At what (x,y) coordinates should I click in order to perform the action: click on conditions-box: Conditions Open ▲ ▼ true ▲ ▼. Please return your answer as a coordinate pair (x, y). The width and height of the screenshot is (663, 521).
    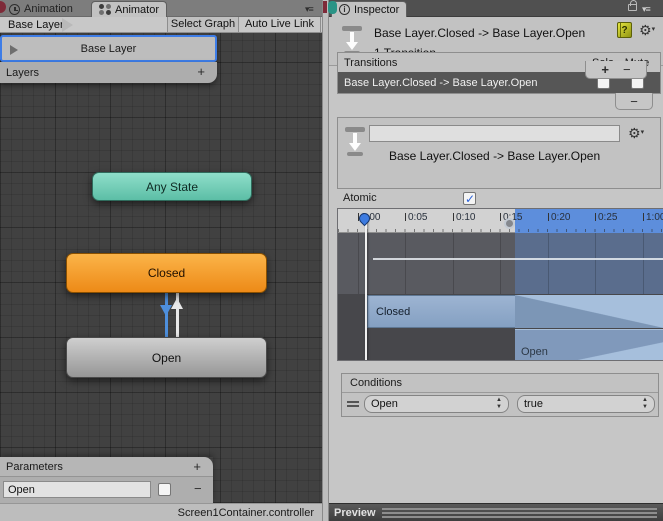
    Looking at the image, I should click on (500, 395).